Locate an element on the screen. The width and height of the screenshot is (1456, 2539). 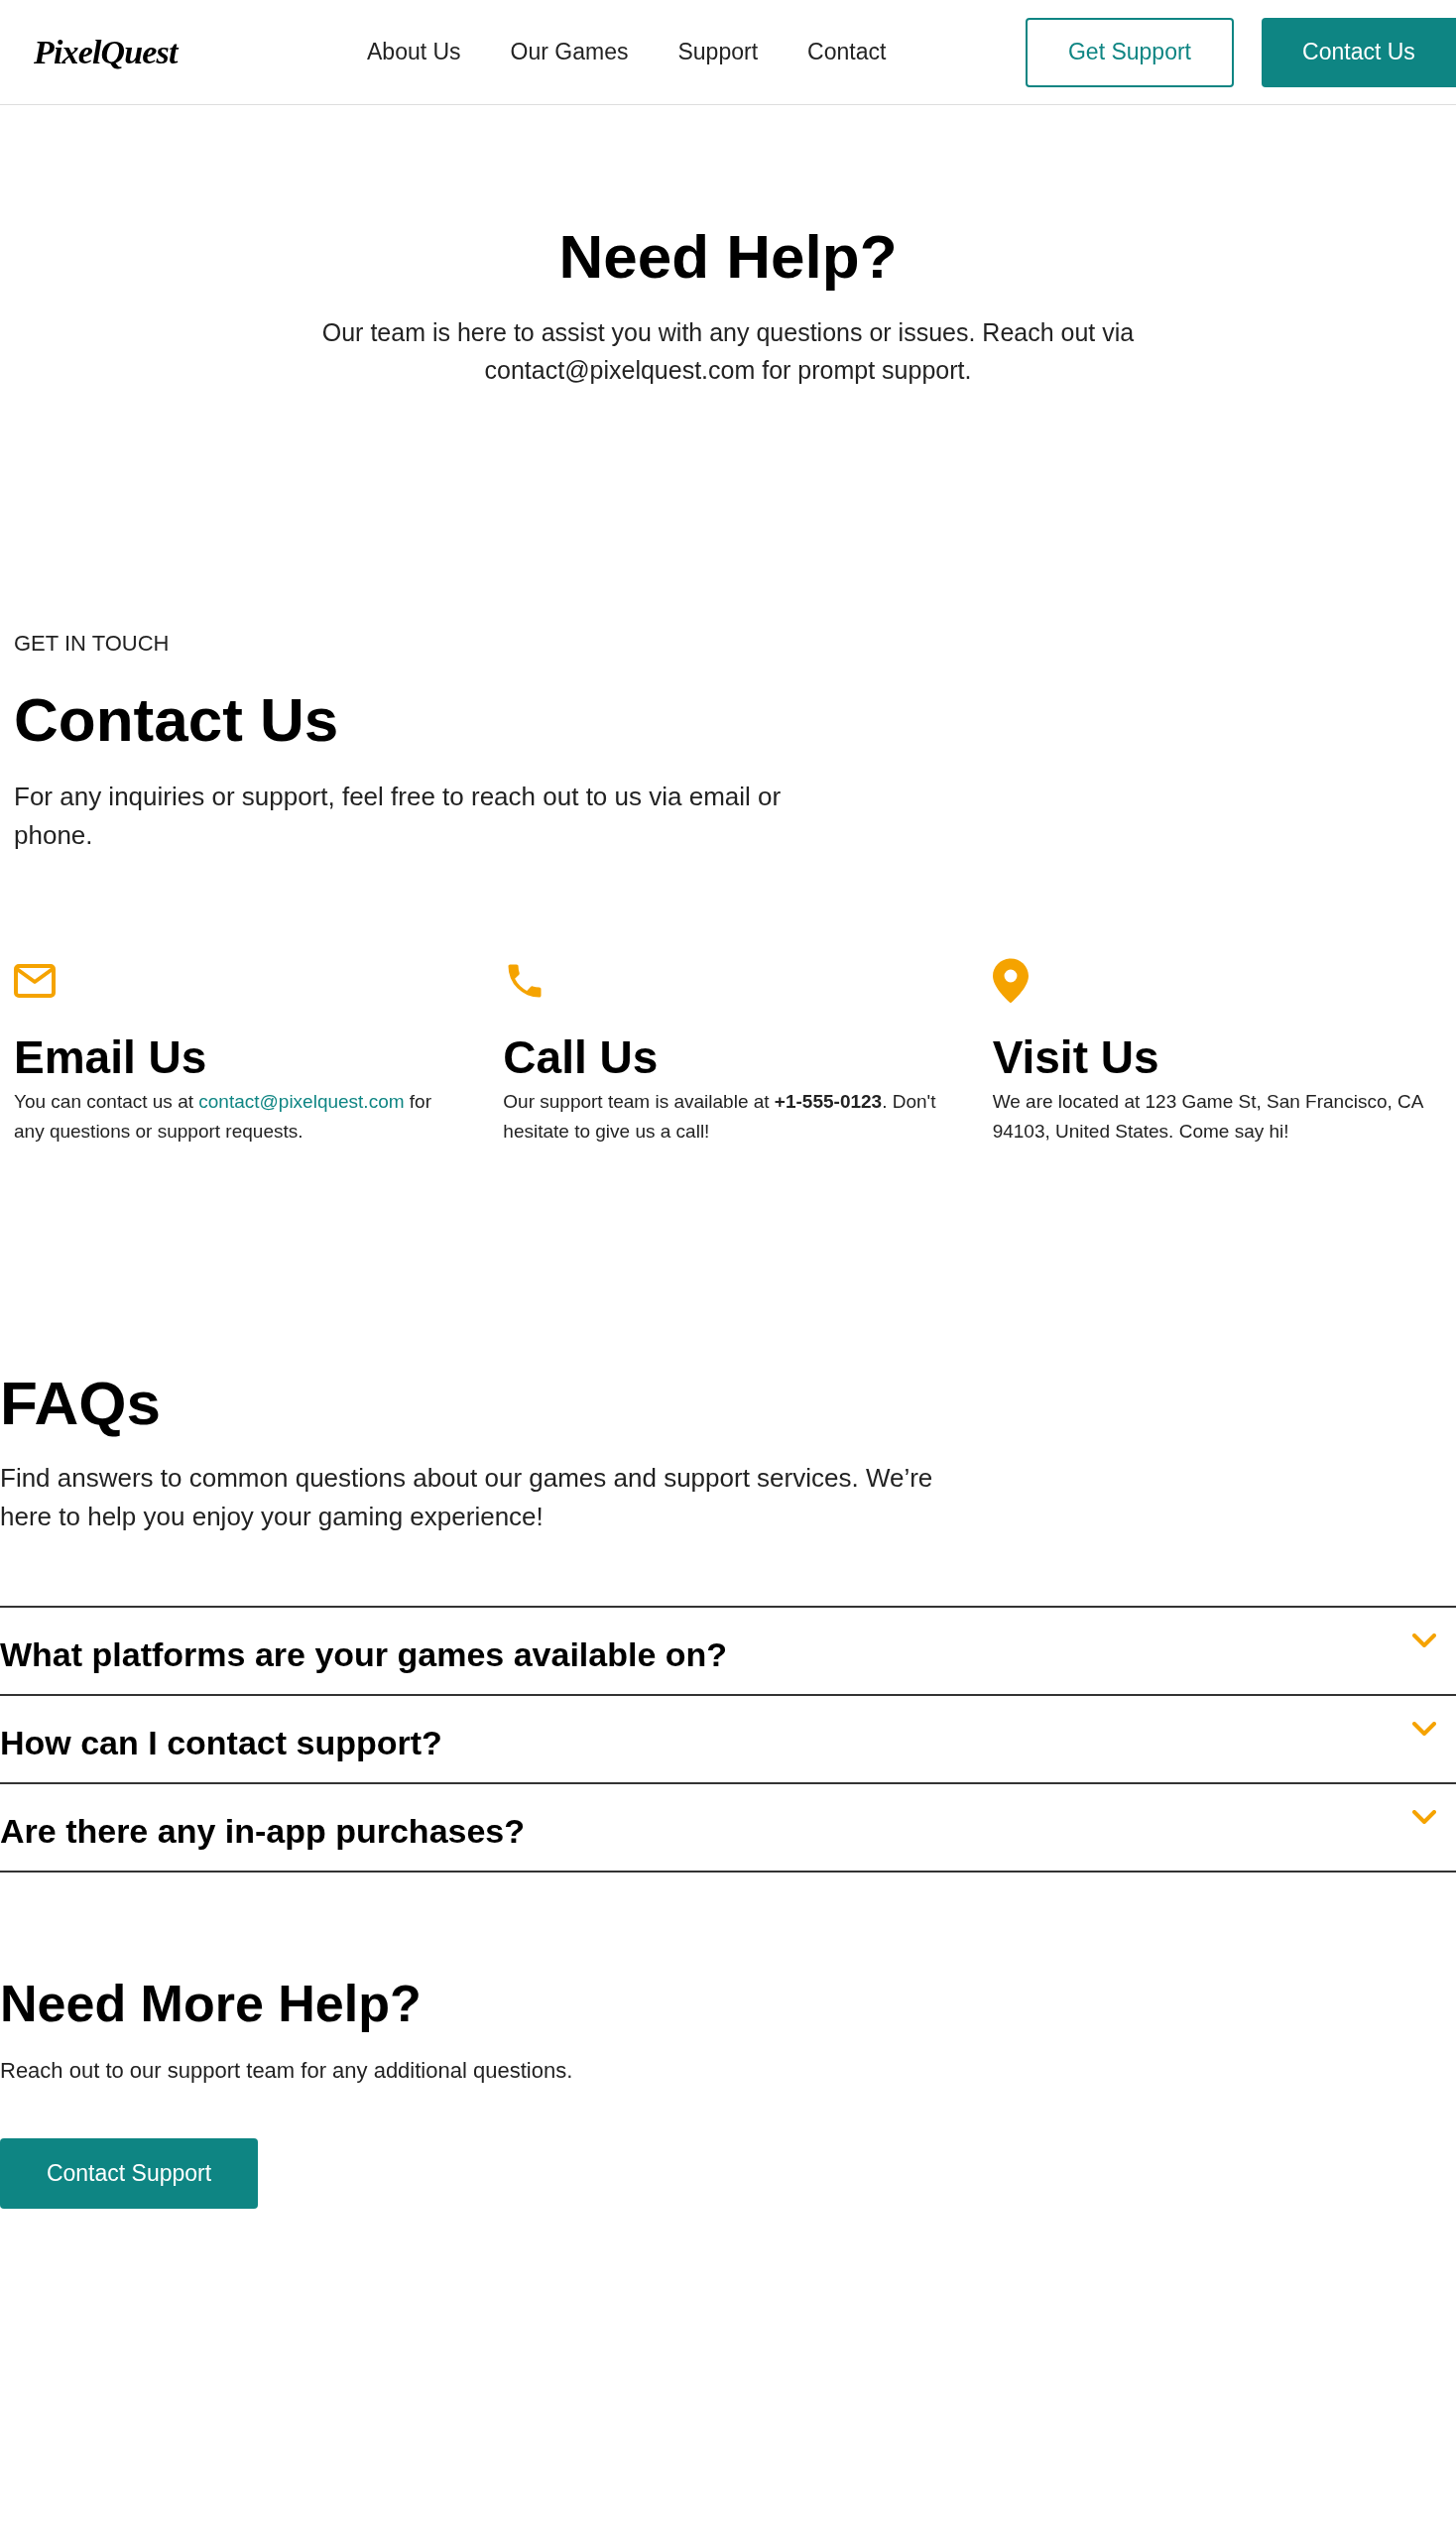
eyebrow-text: GET IN TOUCH is located at coordinates (92, 644).